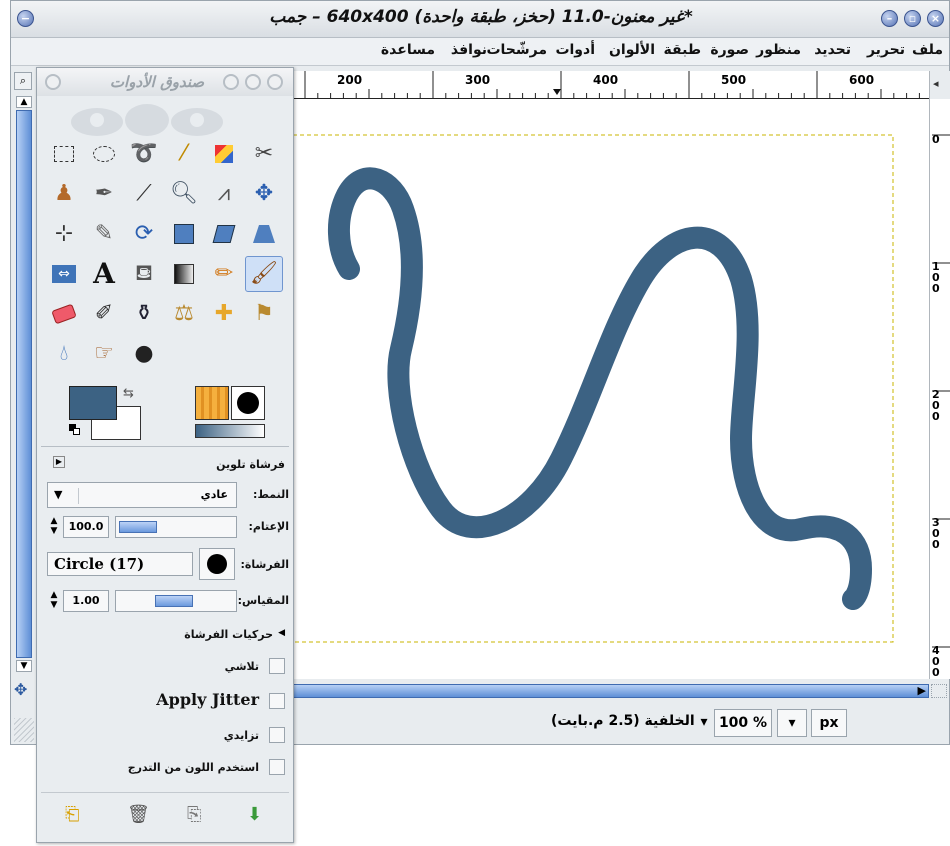 The width and height of the screenshot is (950, 846). I want to click on default-colors-icon, so click(75, 430).